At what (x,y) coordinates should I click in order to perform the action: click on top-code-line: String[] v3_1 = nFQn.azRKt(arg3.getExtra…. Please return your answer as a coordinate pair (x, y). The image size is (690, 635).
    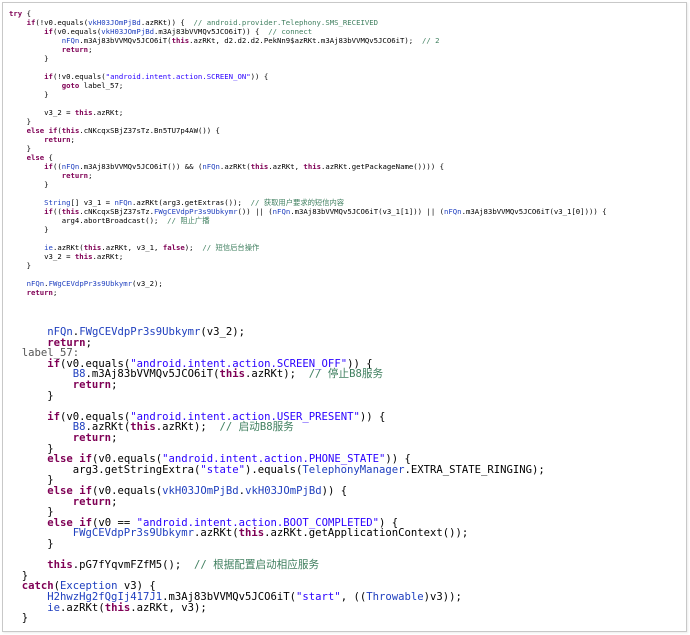
    Looking at the image, I should click on (194, 202).